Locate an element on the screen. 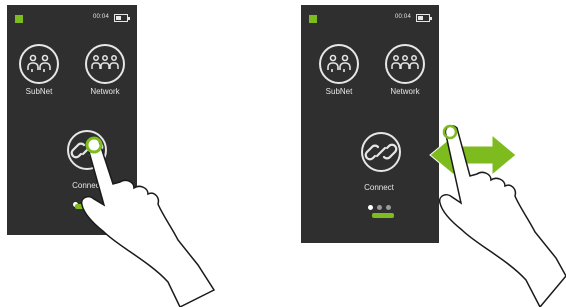 This screenshot has width=566, height=307. tap-hand-icon is located at coordinates (148, 221).